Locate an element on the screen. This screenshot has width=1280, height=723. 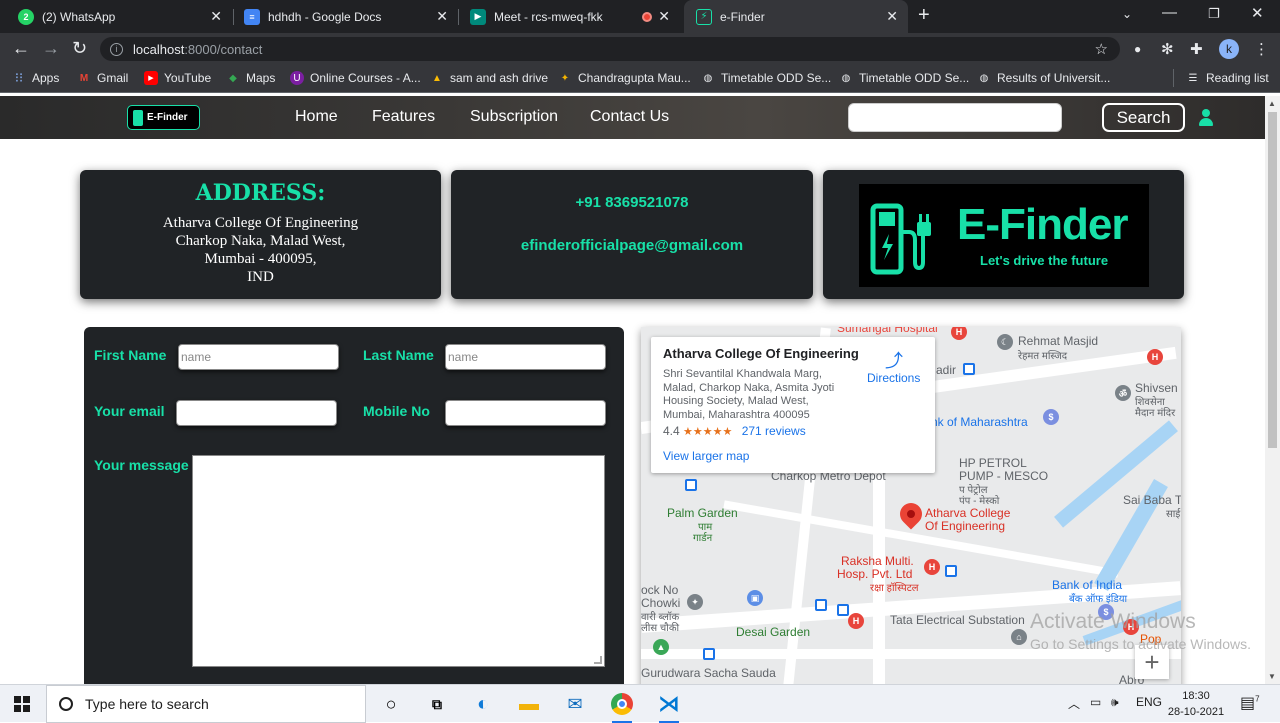
mosque-marker-icon: ☾ is located at coordinates (1005, 342).